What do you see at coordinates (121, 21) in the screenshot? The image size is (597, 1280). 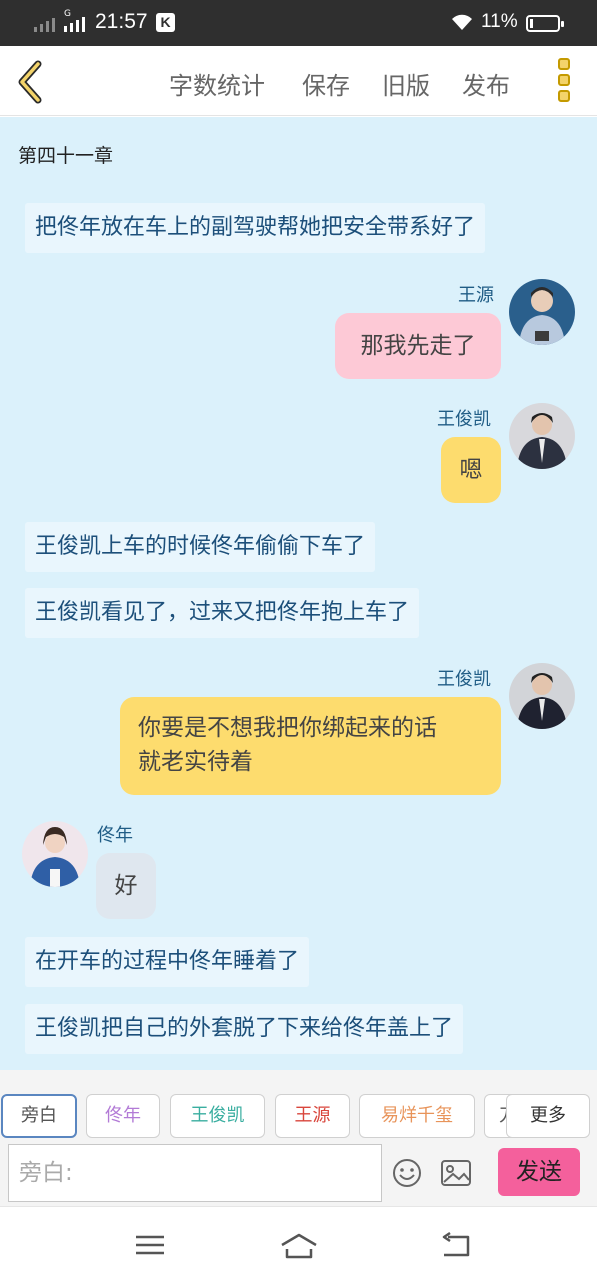 I see `clock: 21:57` at bounding box center [121, 21].